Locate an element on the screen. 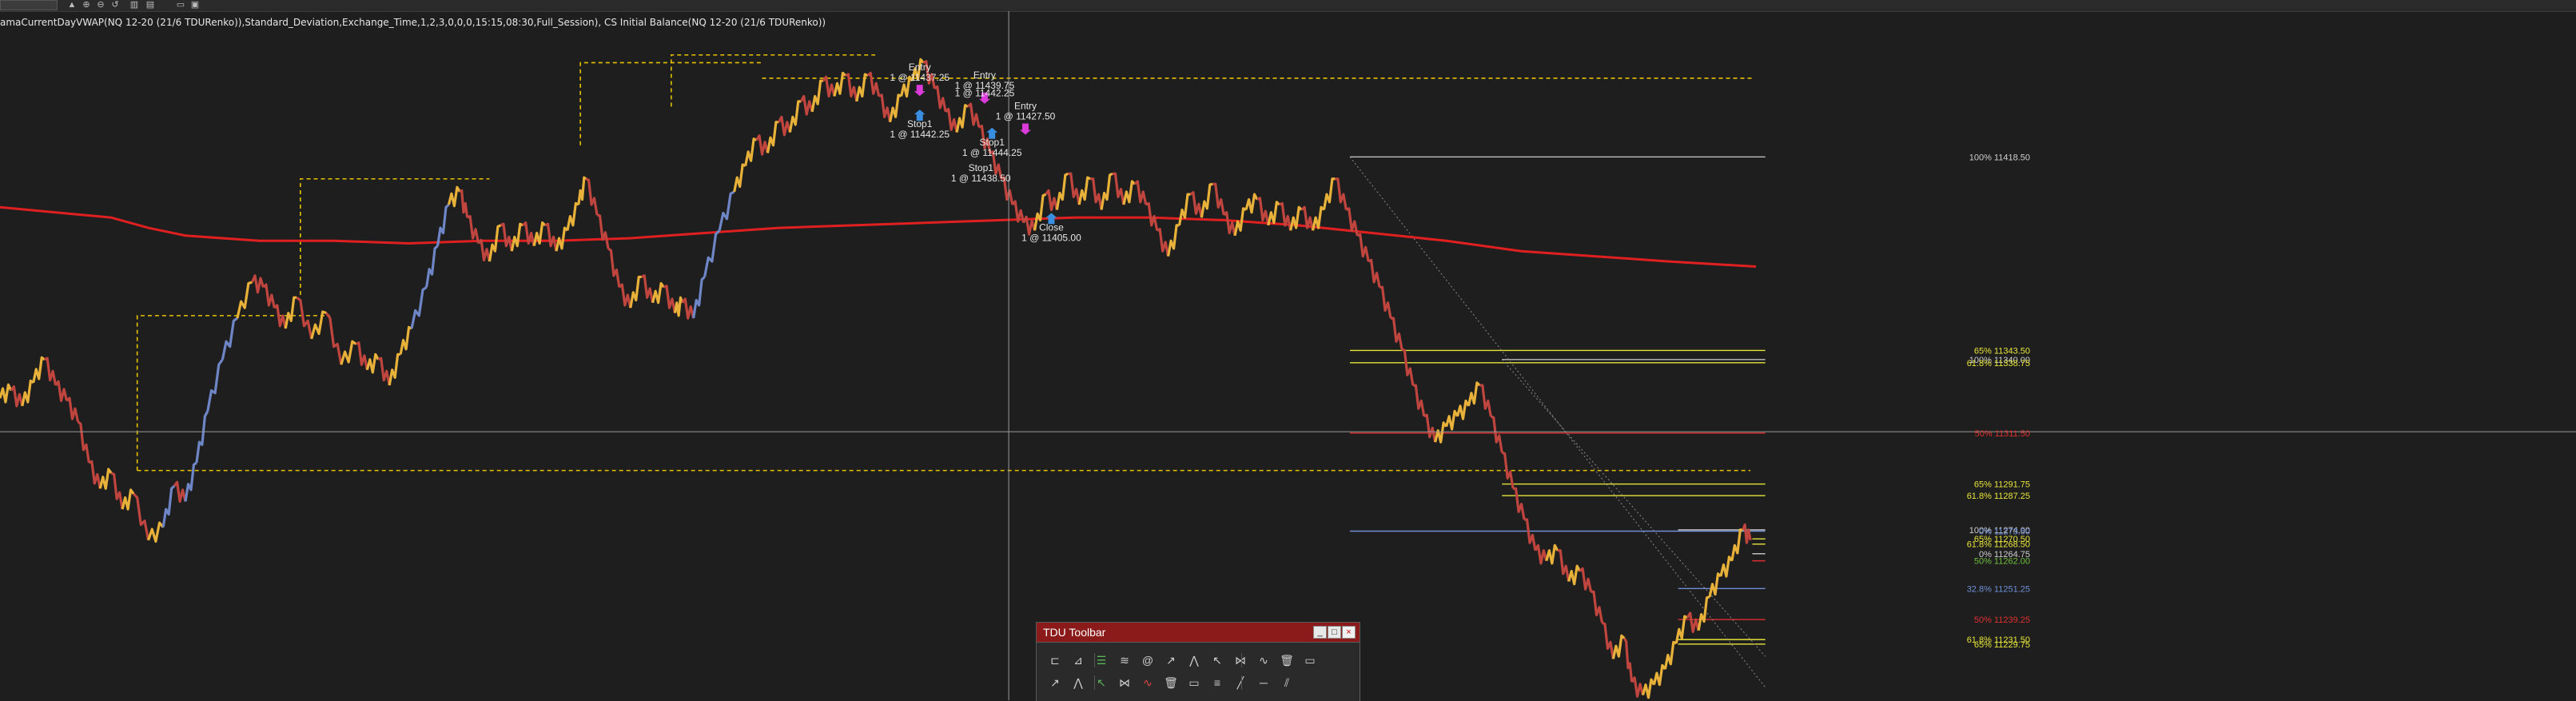 The width and height of the screenshot is (2576, 701). gann-icon: ↖ is located at coordinates (1101, 682).